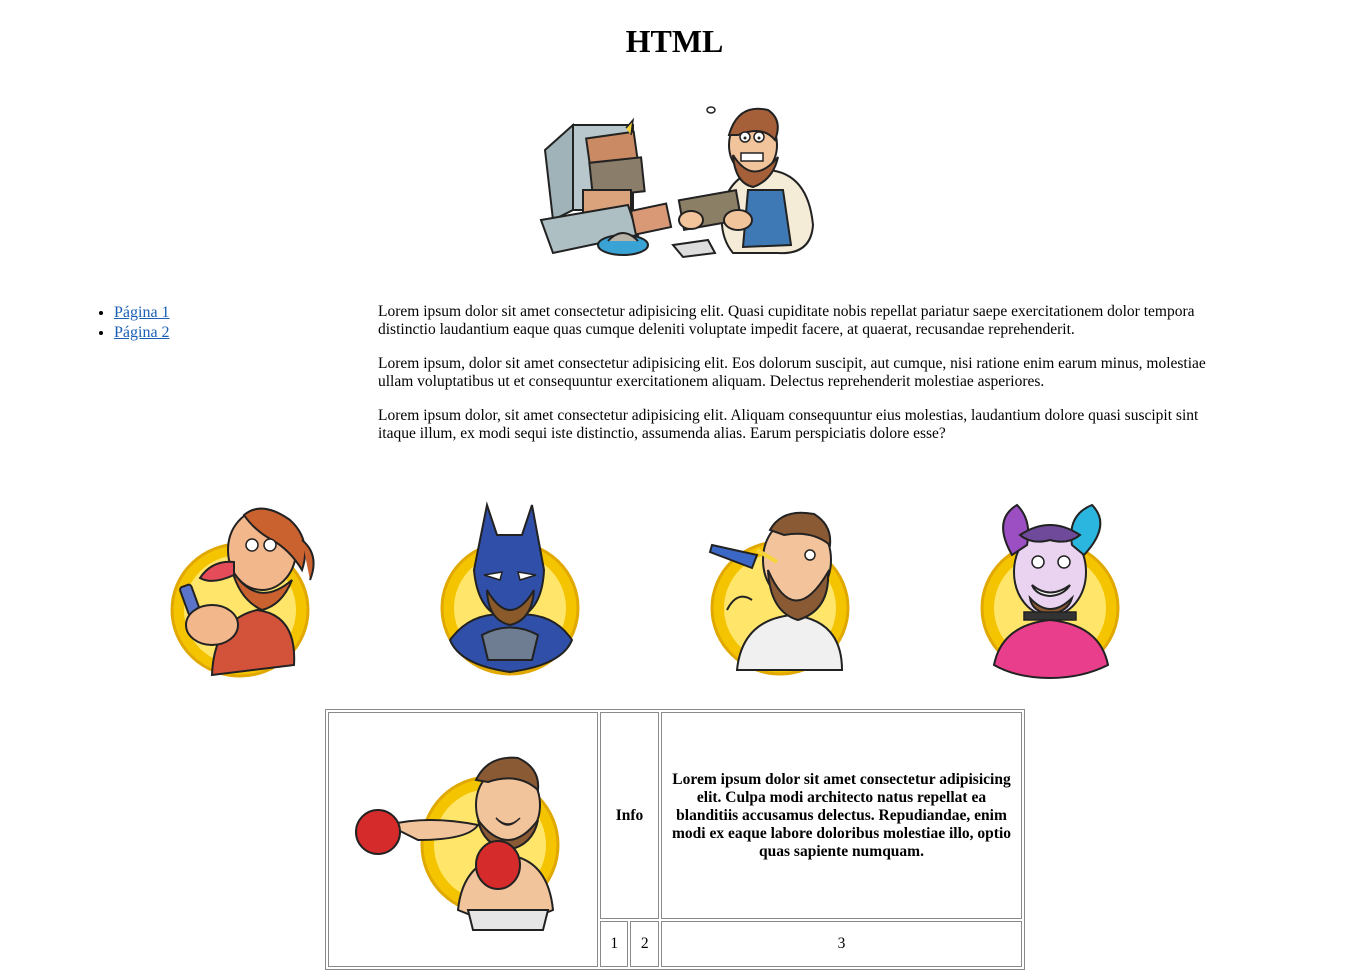 This screenshot has width=1349, height=978. I want to click on table-cell: 2, so click(644, 944).